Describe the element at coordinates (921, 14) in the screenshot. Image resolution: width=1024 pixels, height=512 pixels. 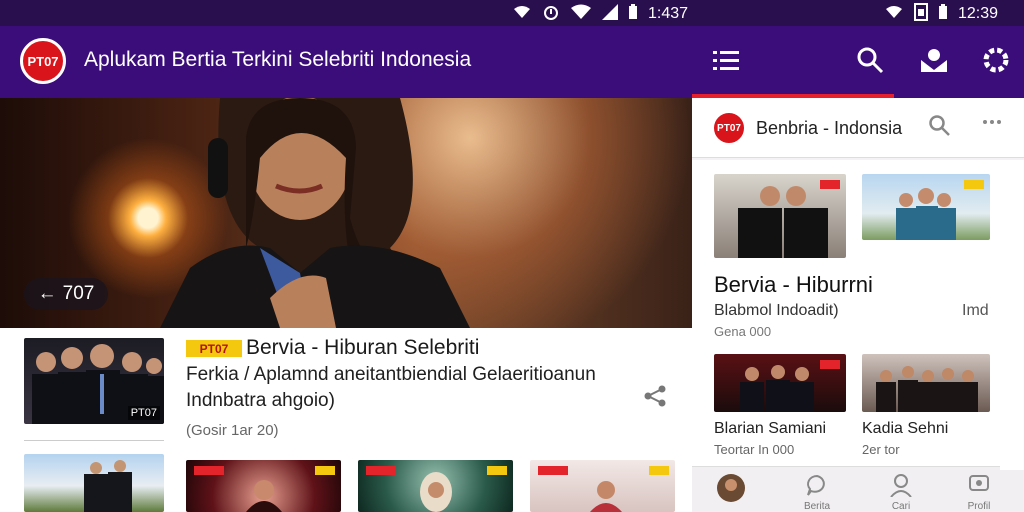
I see `sim-icon` at that location.